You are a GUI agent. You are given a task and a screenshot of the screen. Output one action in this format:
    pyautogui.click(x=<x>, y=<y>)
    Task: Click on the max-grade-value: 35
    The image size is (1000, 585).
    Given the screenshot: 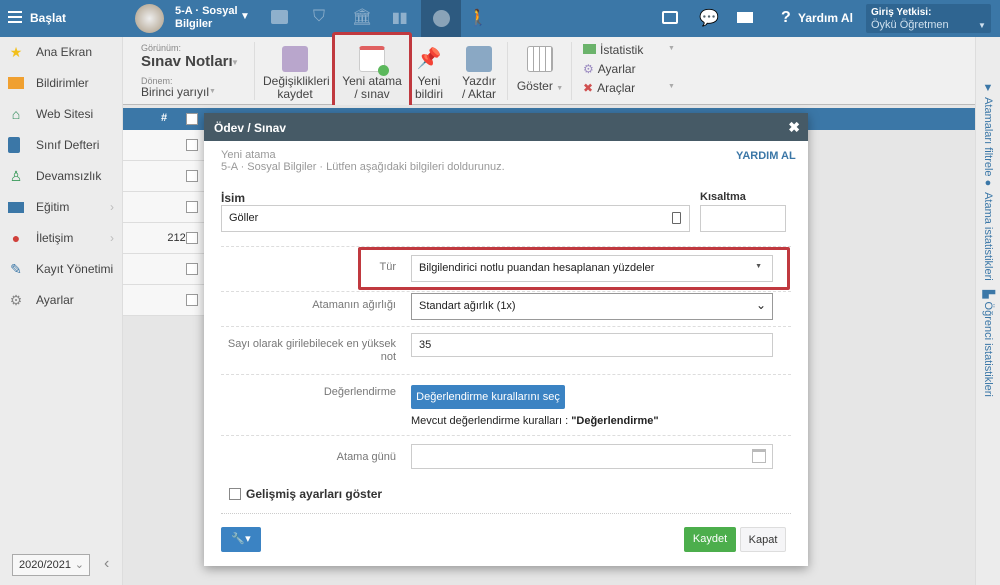 What is the action you would take?
    pyautogui.click(x=425, y=345)
    